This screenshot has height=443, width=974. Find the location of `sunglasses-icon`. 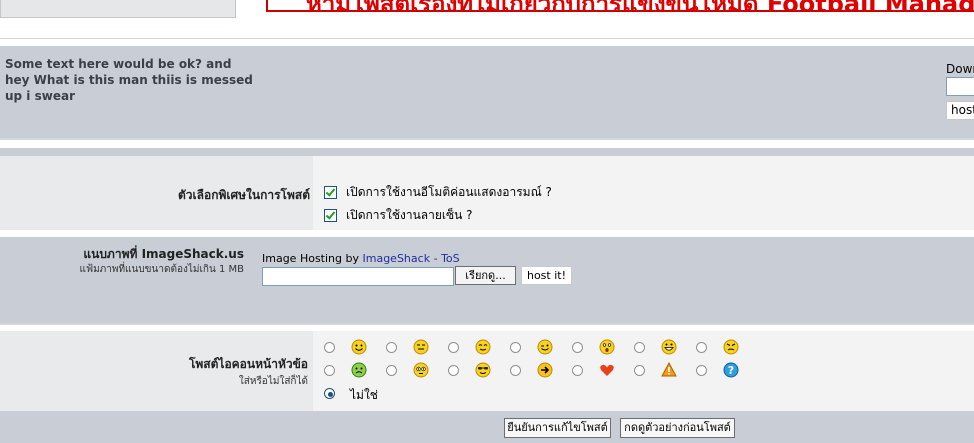

sunglasses-icon is located at coordinates (483, 370).